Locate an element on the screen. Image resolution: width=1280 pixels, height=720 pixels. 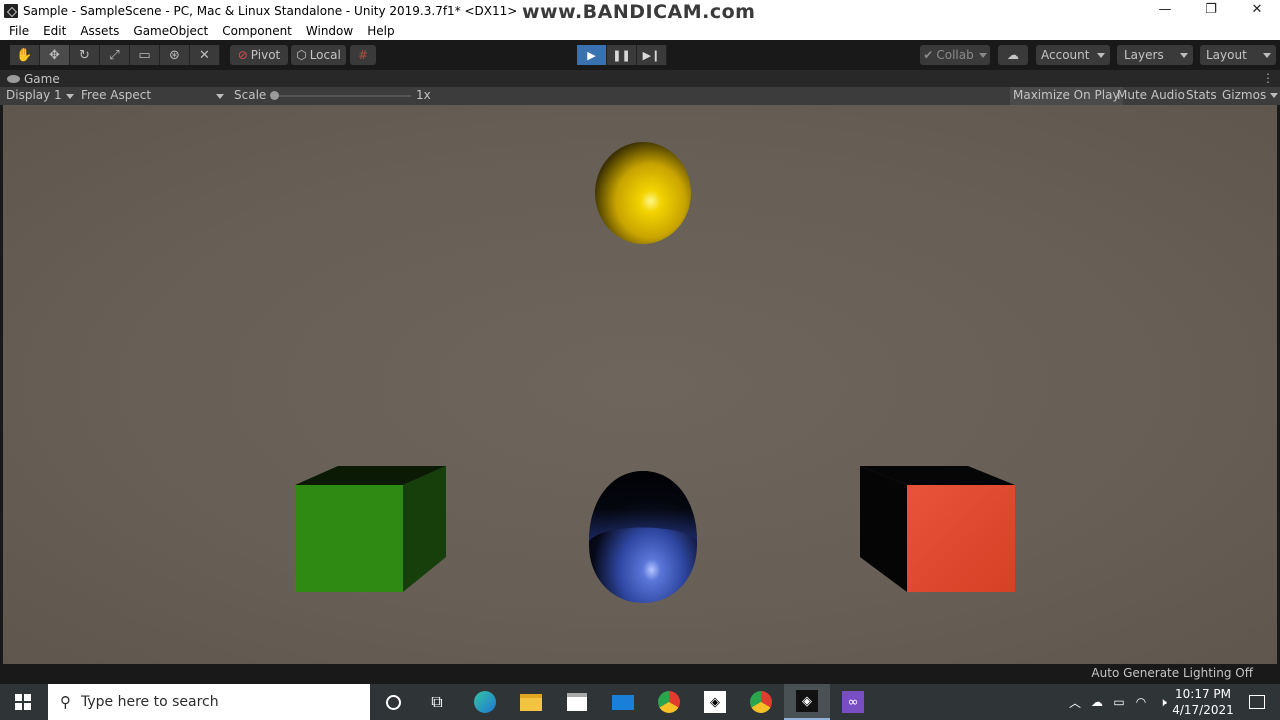
red-cube is located at coordinates (937, 529).